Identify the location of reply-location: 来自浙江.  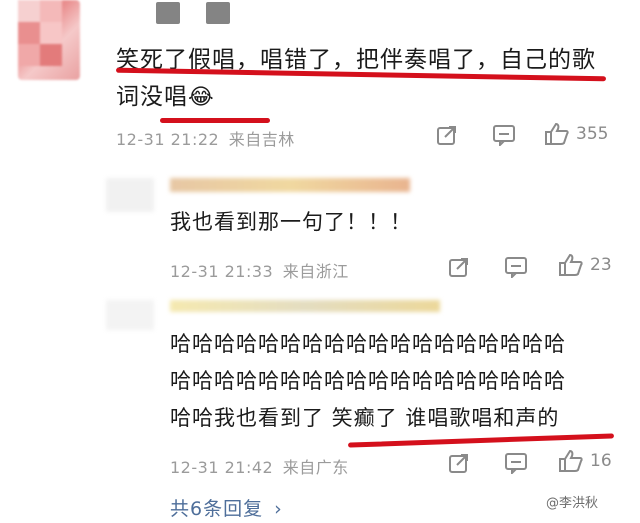
(315, 271).